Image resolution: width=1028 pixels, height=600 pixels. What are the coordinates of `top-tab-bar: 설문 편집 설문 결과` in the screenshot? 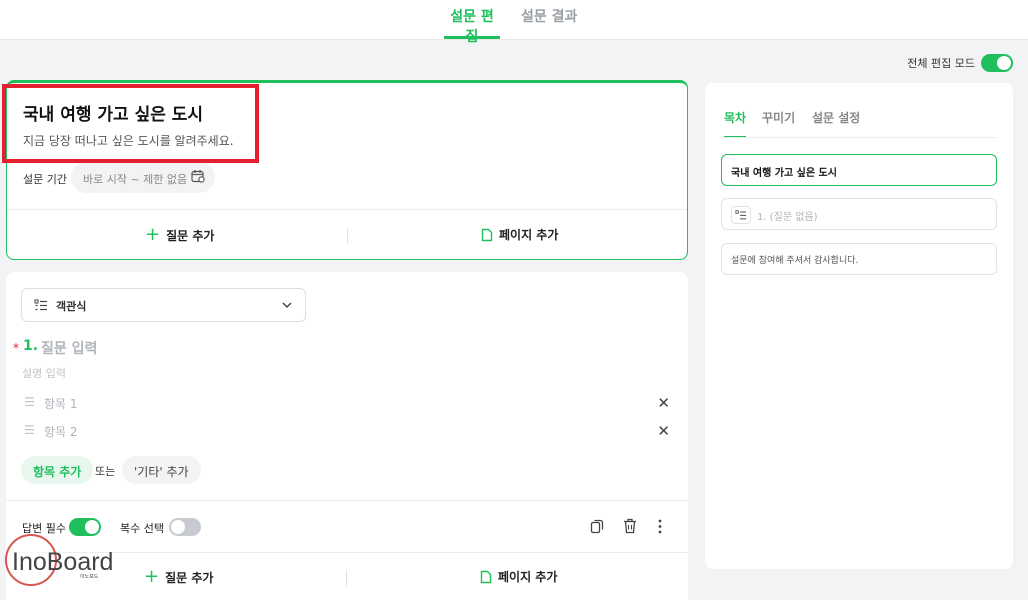 It's located at (514, 22).